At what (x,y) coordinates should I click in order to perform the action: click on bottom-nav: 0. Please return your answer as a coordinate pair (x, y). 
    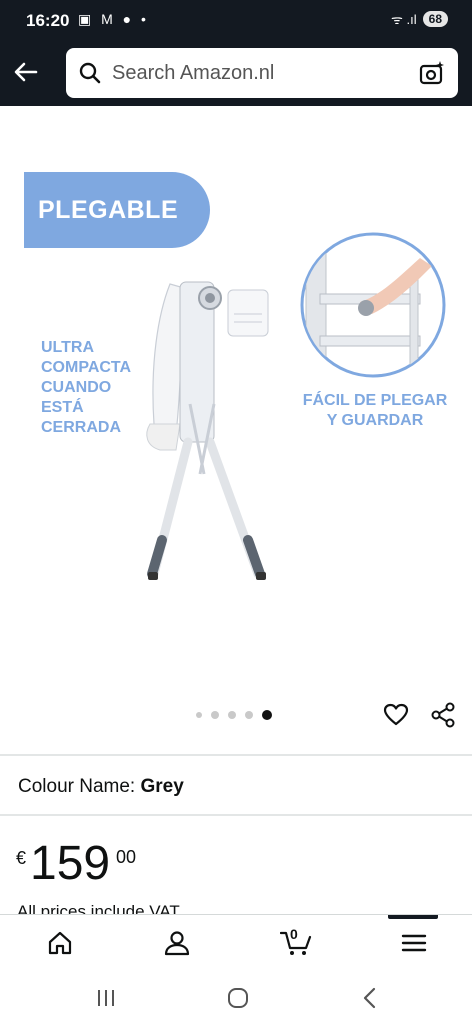
    Looking at the image, I should click on (236, 942).